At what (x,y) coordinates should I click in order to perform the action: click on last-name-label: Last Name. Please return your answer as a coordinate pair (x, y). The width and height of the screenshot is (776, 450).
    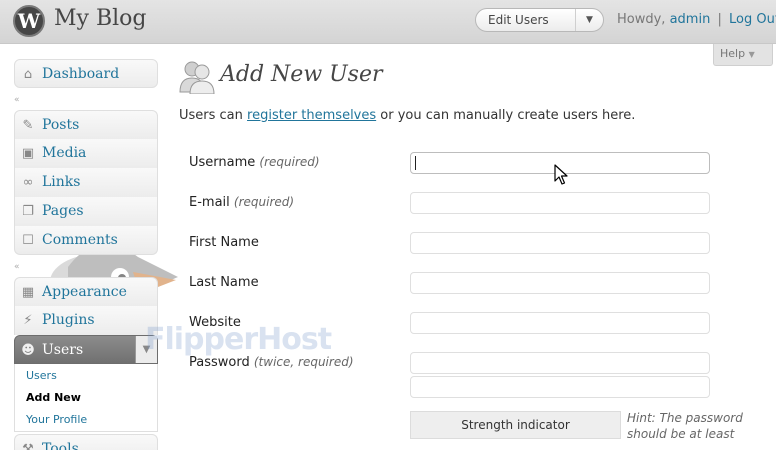
    Looking at the image, I should click on (224, 282).